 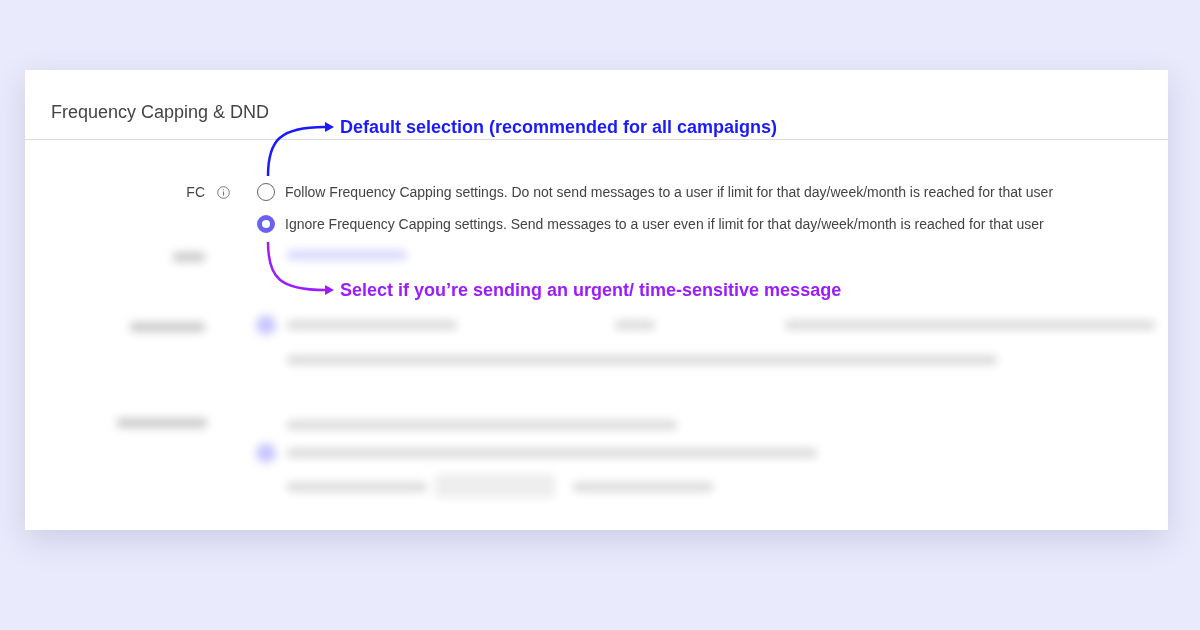 What do you see at coordinates (160, 112) in the screenshot?
I see `section-title: Frequency Capping & DND` at bounding box center [160, 112].